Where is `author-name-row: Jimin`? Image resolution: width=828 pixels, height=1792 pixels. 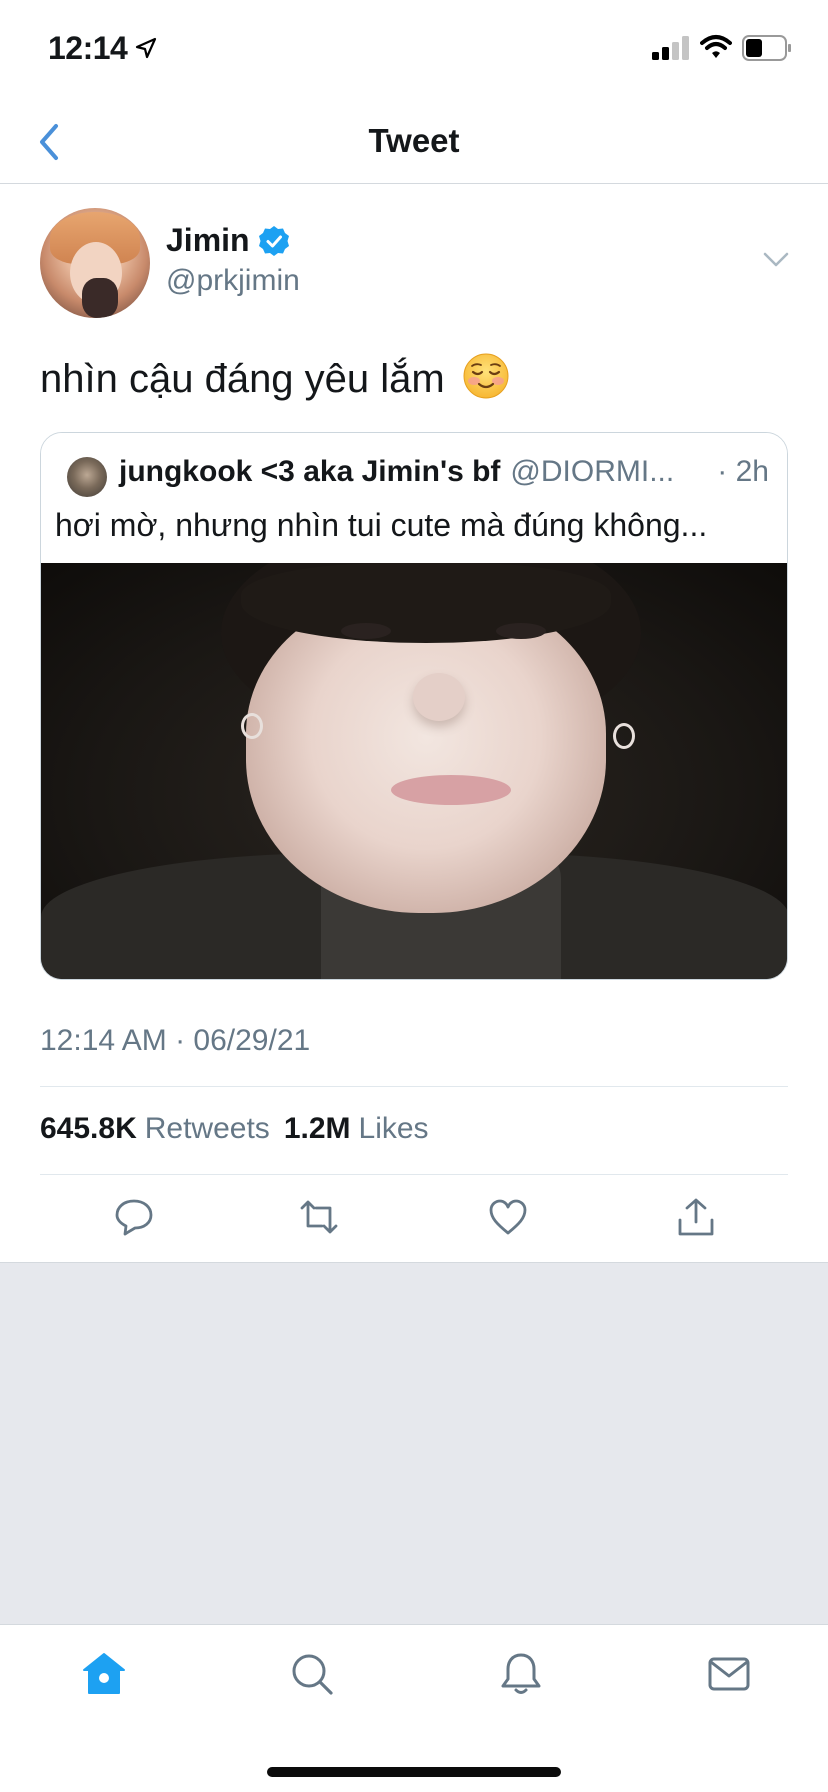
author-name-row: Jimin is located at coordinates (228, 240).